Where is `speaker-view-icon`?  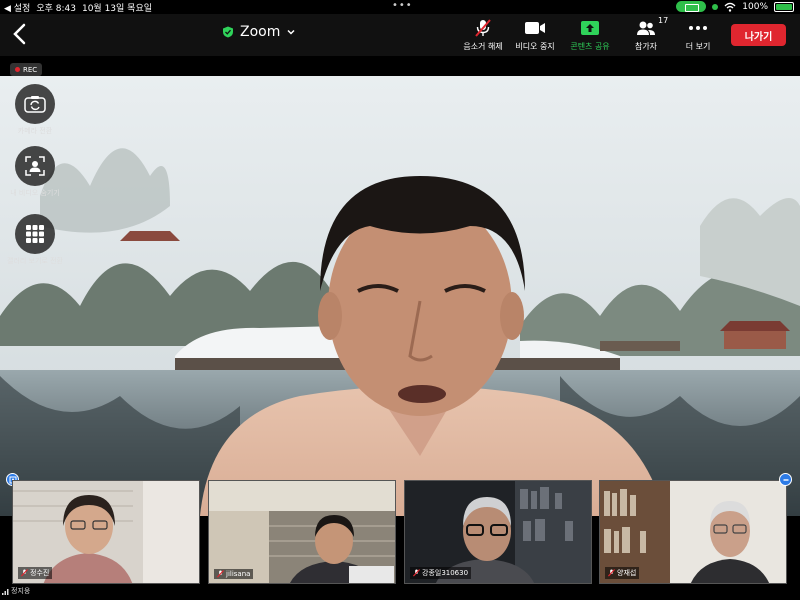
speaker-view-icon is located at coordinates (35, 166).